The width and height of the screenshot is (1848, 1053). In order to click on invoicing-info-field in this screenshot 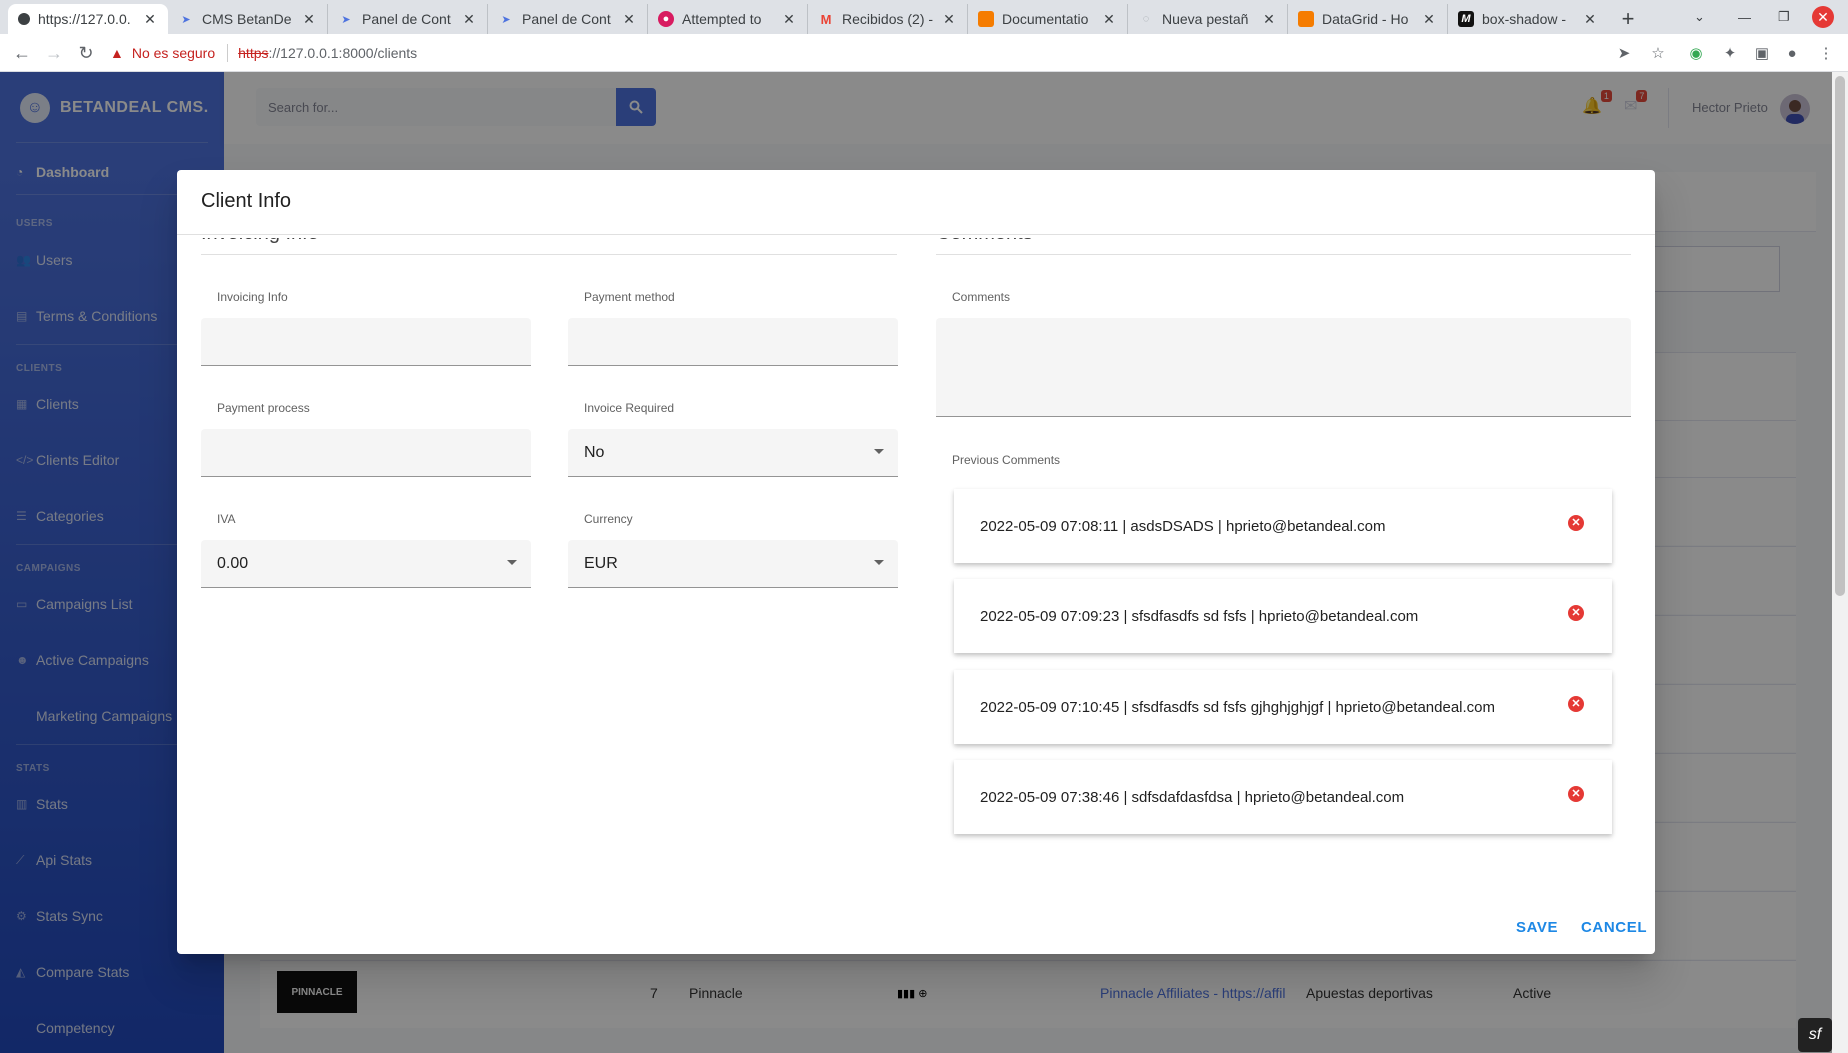, I will do `click(366, 342)`.